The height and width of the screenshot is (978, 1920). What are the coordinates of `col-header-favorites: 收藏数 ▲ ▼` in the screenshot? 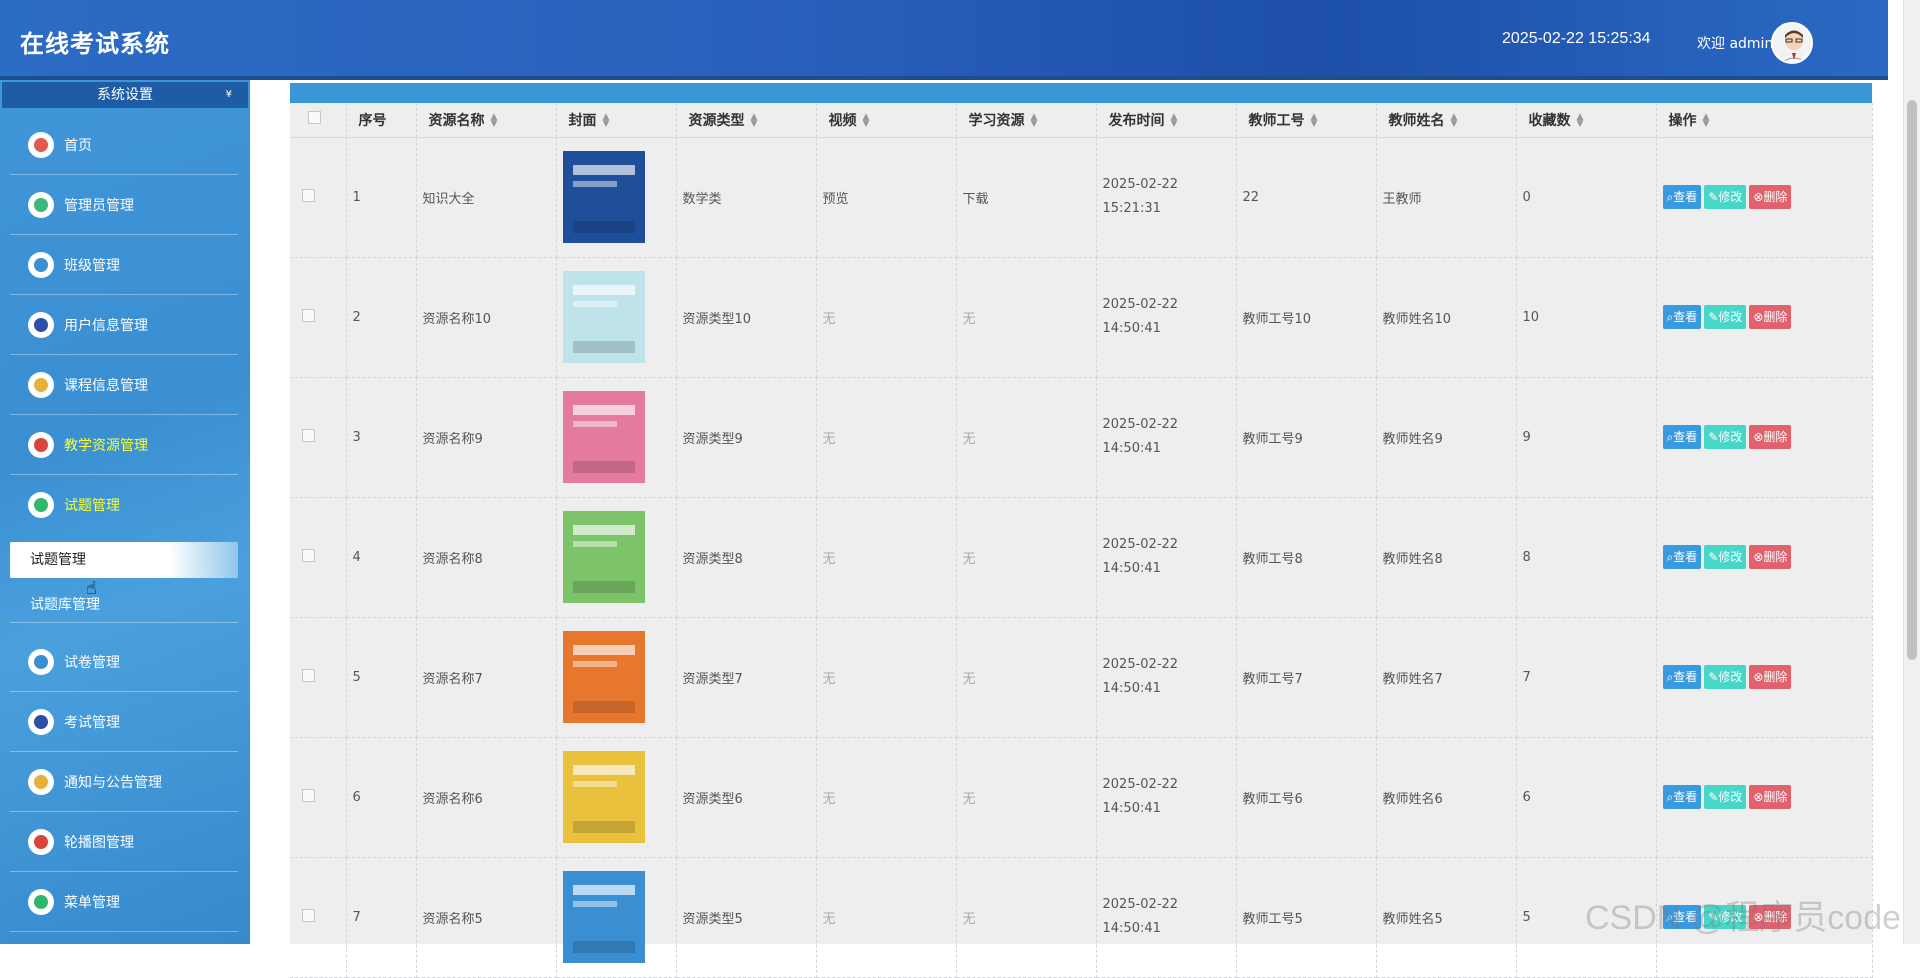 It's located at (1586, 120).